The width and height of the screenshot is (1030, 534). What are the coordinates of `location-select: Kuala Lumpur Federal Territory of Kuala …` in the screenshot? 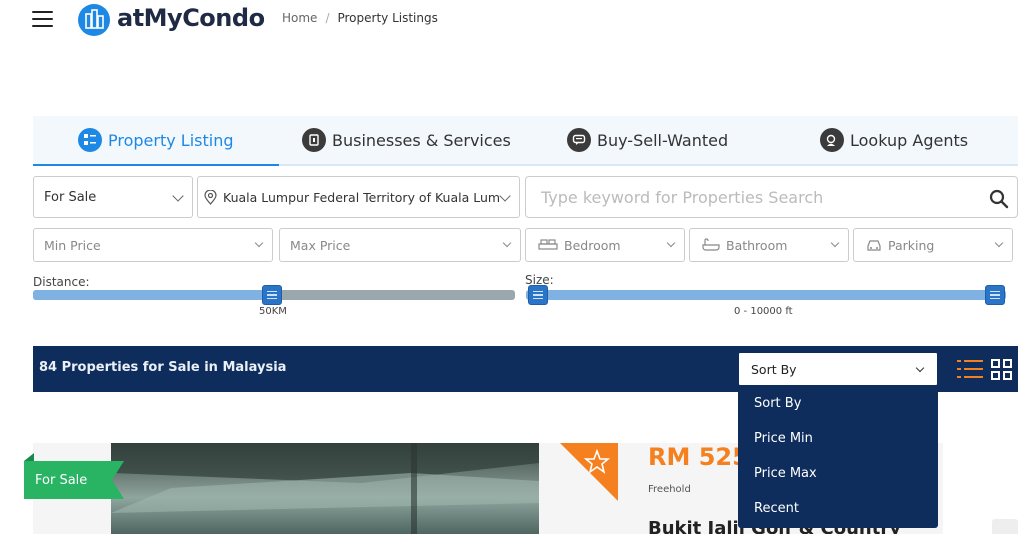 It's located at (358, 197).